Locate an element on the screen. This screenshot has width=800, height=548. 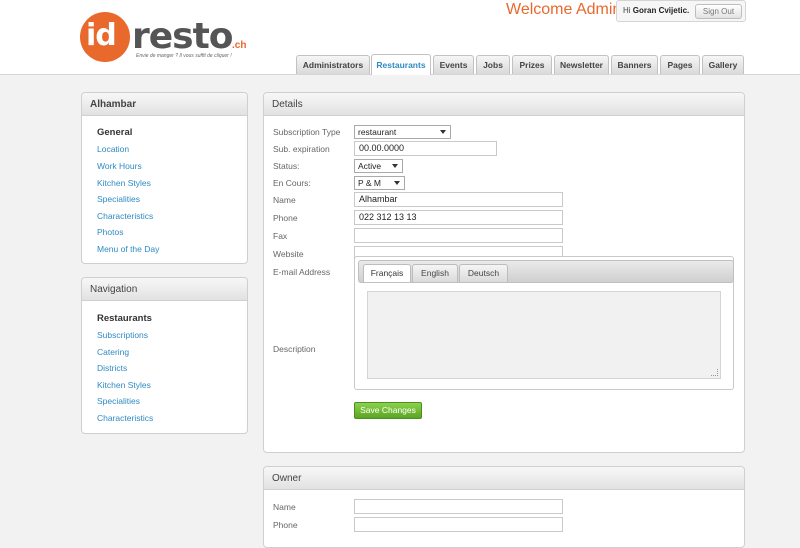
description-editor: Français English Deutsch is located at coordinates (544, 323).